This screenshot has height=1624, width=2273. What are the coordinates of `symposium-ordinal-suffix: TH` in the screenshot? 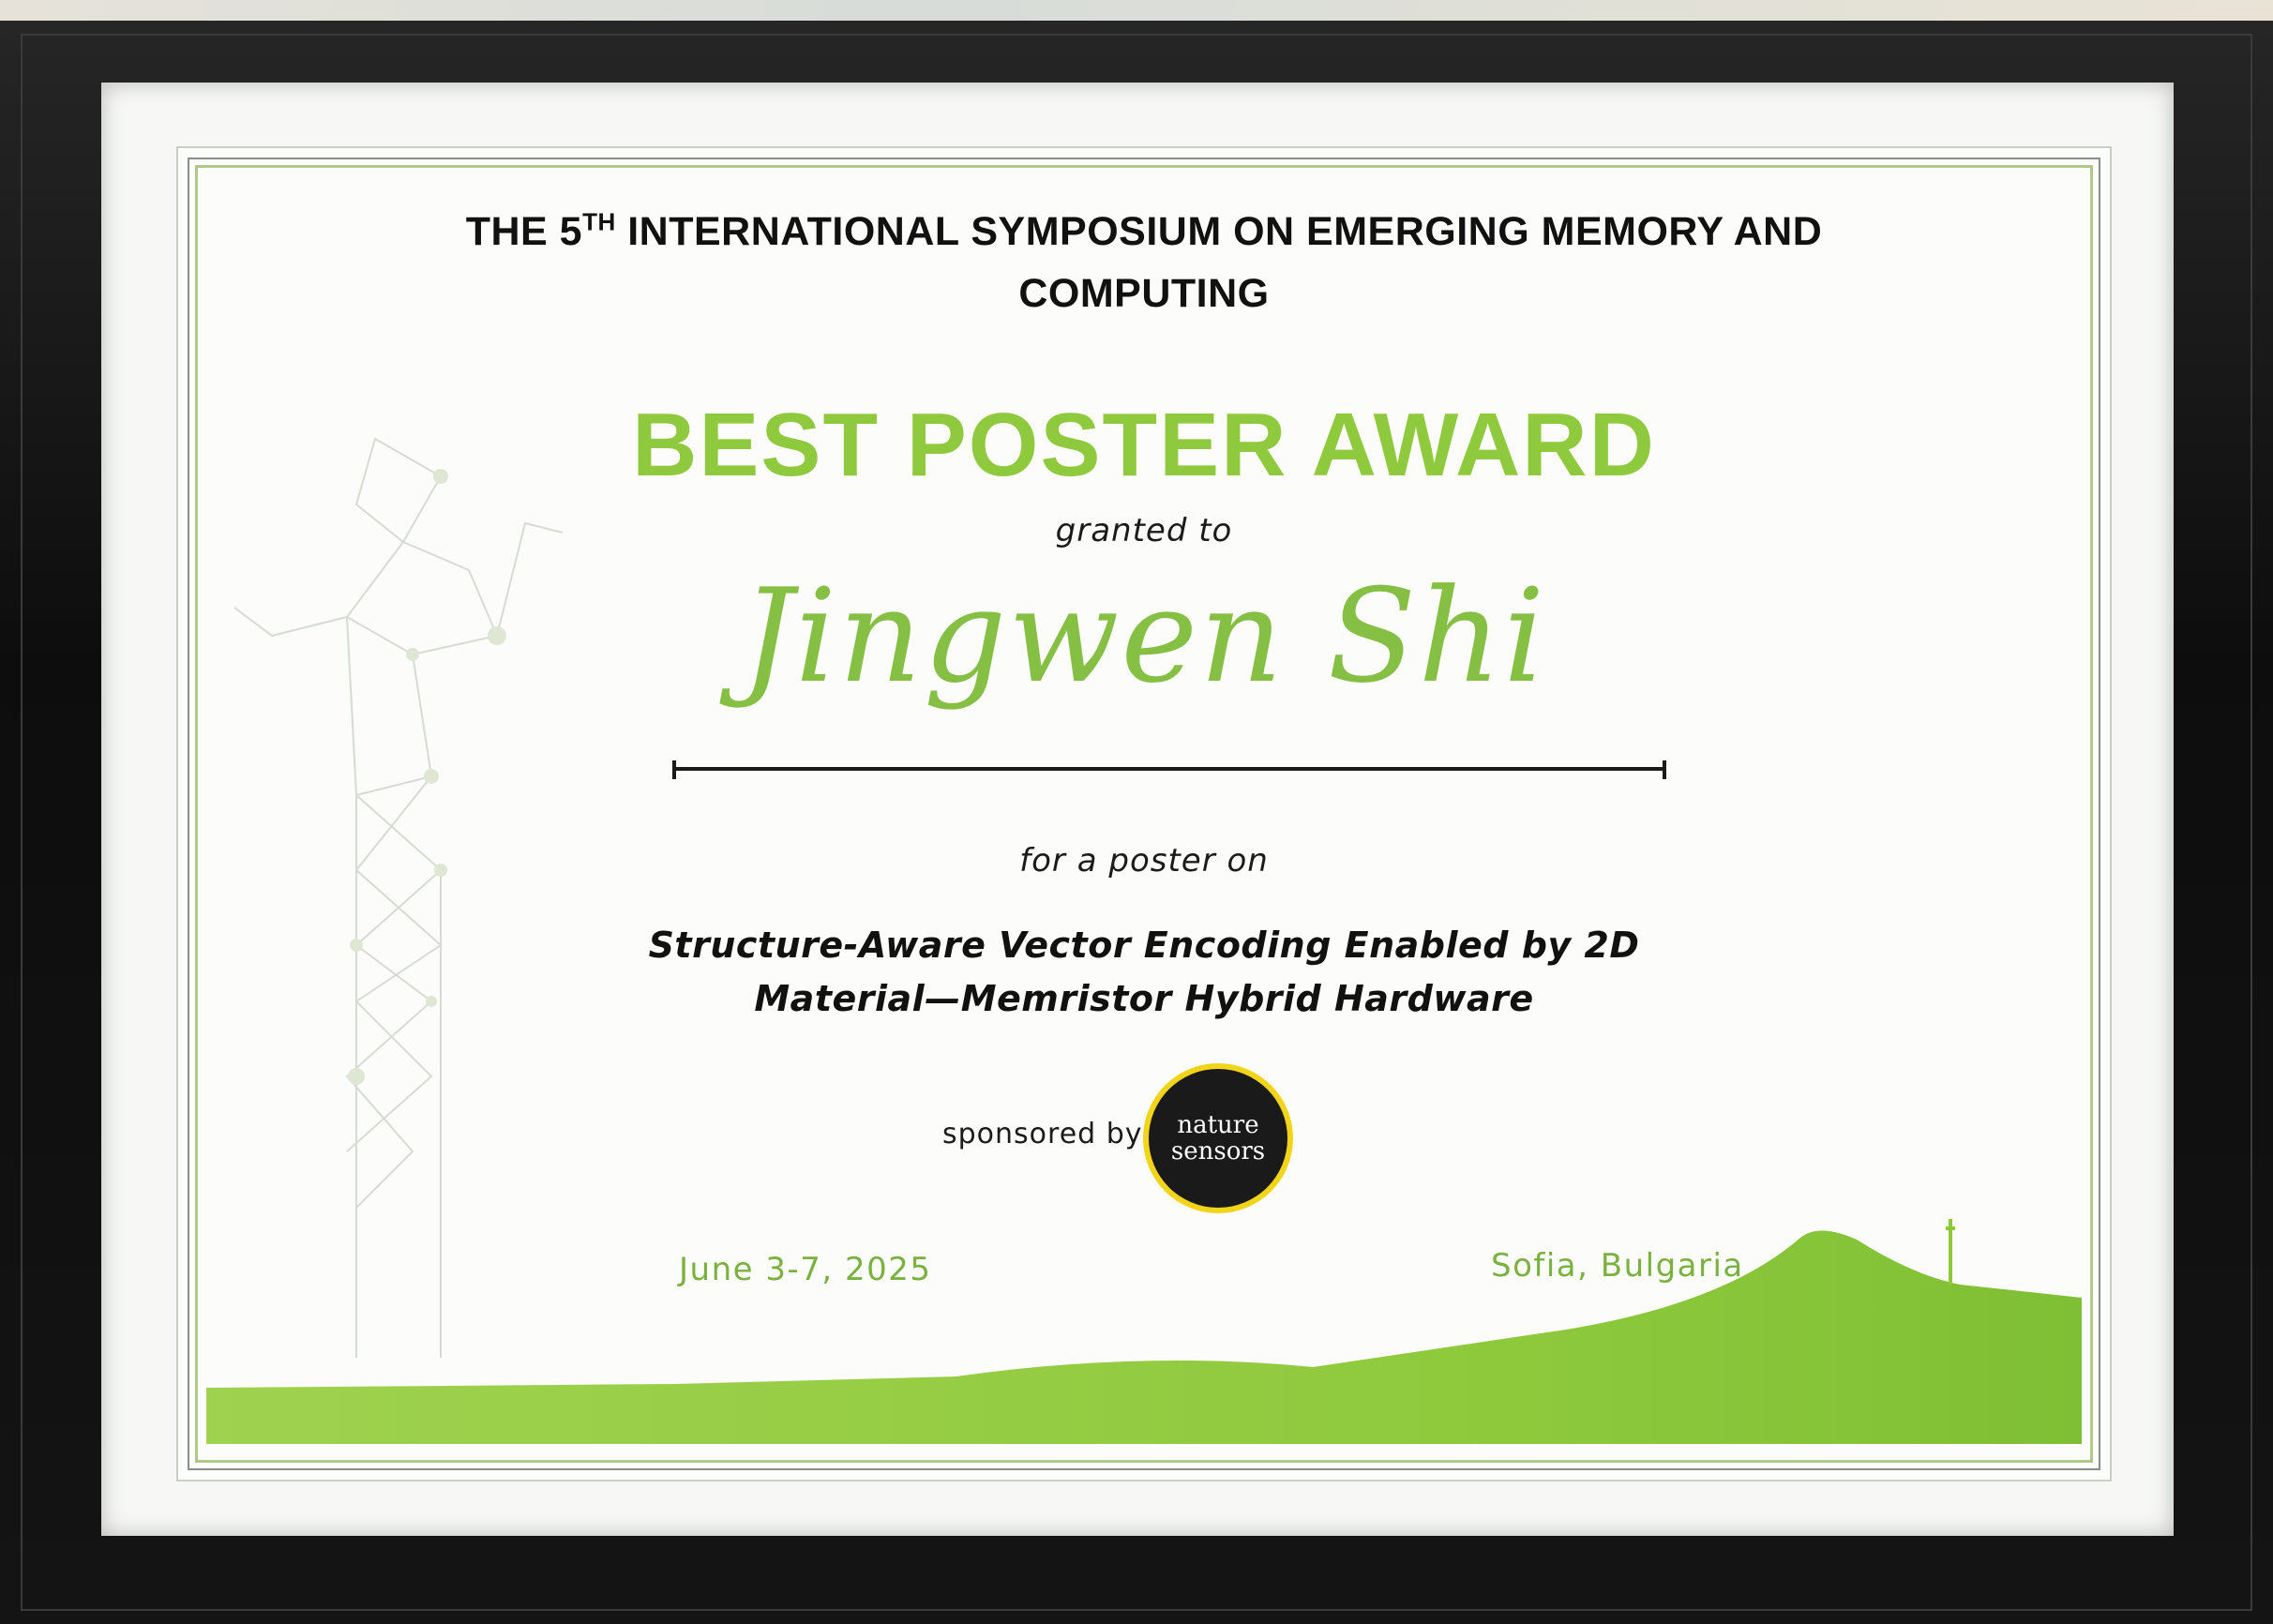 It's located at (599, 222).